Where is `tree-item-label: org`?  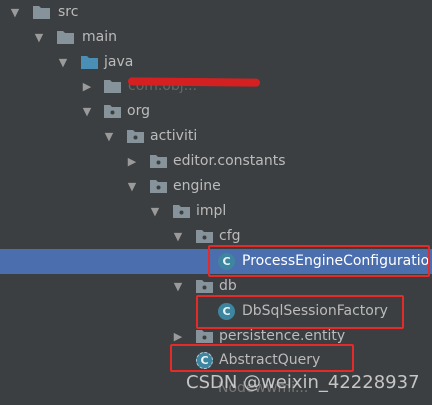 tree-item-label: org is located at coordinates (138, 111).